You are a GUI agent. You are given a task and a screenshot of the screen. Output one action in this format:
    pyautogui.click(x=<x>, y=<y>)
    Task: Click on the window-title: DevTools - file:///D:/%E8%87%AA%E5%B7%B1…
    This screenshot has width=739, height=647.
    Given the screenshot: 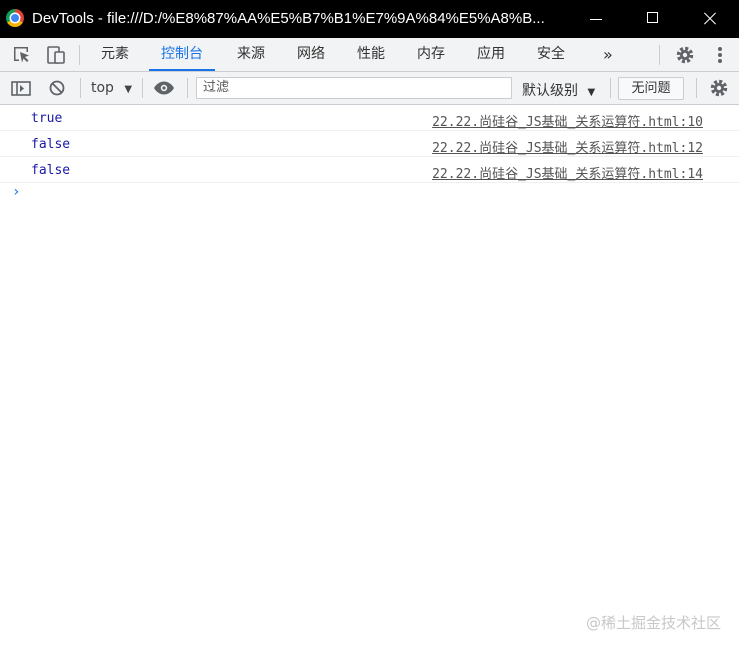 What is the action you would take?
    pyautogui.click(x=288, y=18)
    